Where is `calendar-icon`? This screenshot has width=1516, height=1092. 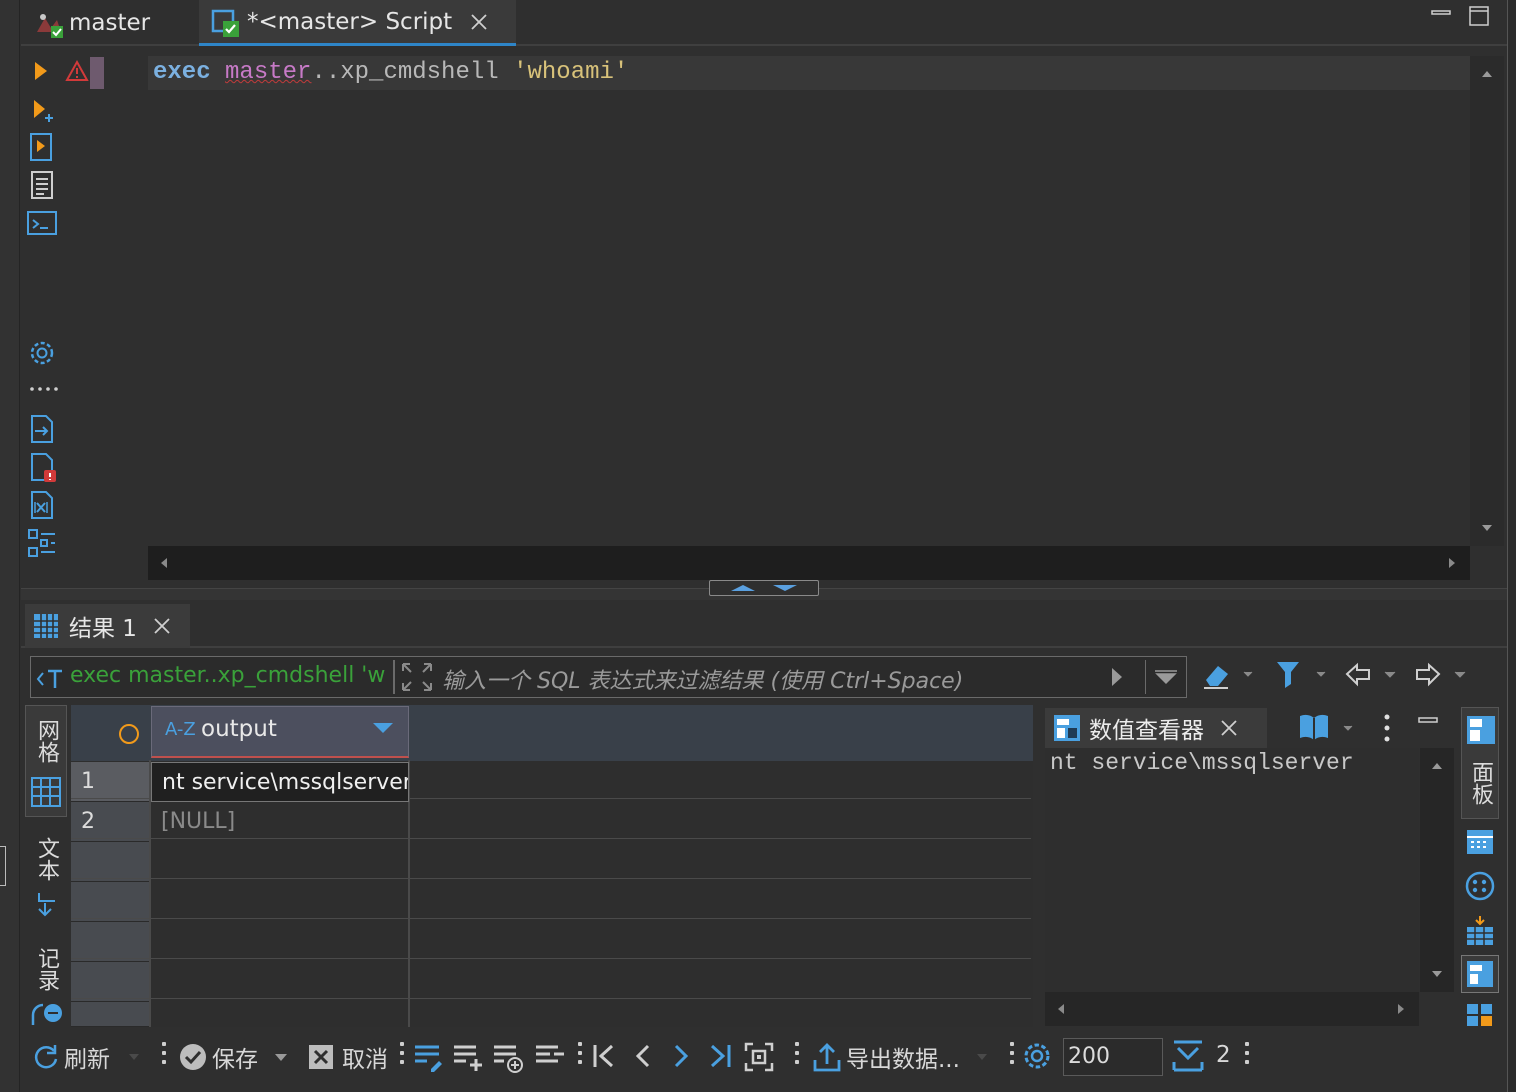 calendar-icon is located at coordinates (1480, 842).